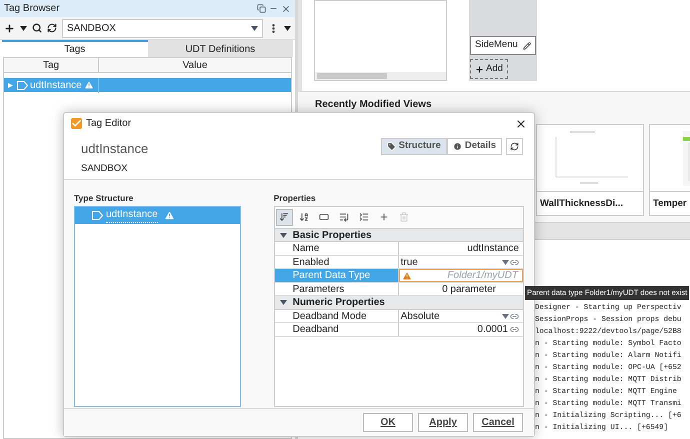  What do you see at coordinates (457, 146) in the screenshot?
I see `info-icon` at bounding box center [457, 146].